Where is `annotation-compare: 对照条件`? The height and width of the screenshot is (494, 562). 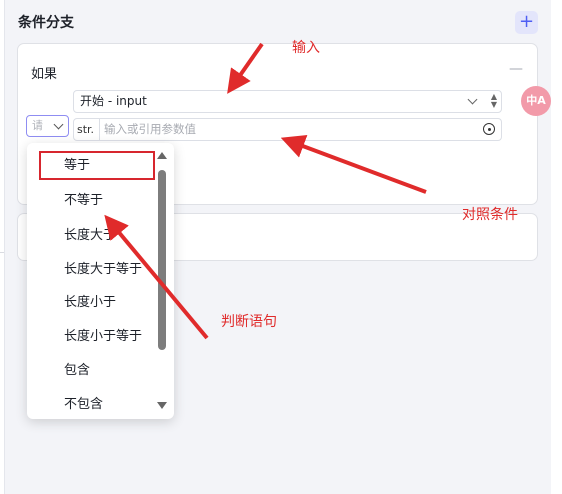 annotation-compare: 对照条件 is located at coordinates (490, 215).